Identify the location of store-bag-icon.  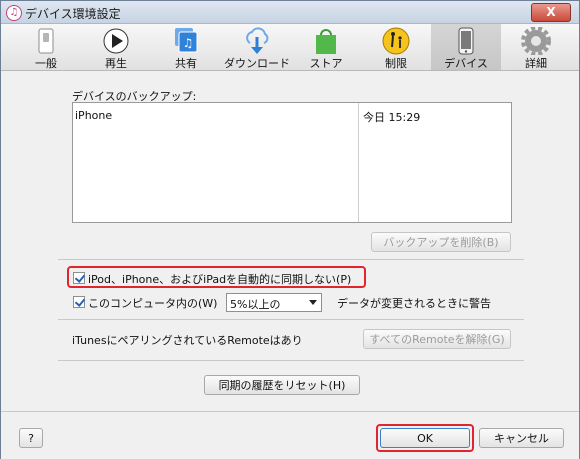
(326, 41).